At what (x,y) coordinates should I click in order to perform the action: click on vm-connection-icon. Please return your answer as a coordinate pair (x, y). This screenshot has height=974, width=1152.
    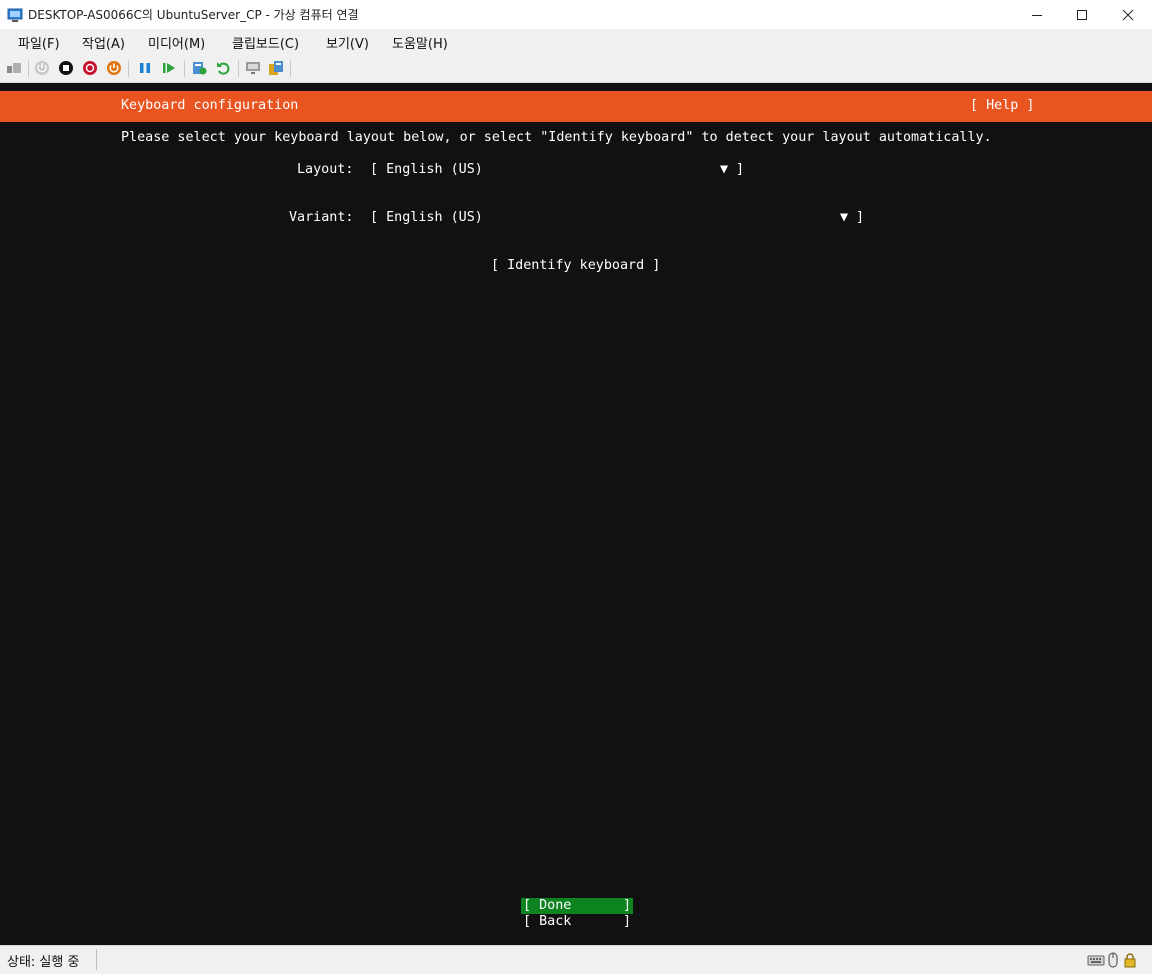
    Looking at the image, I should click on (15, 15).